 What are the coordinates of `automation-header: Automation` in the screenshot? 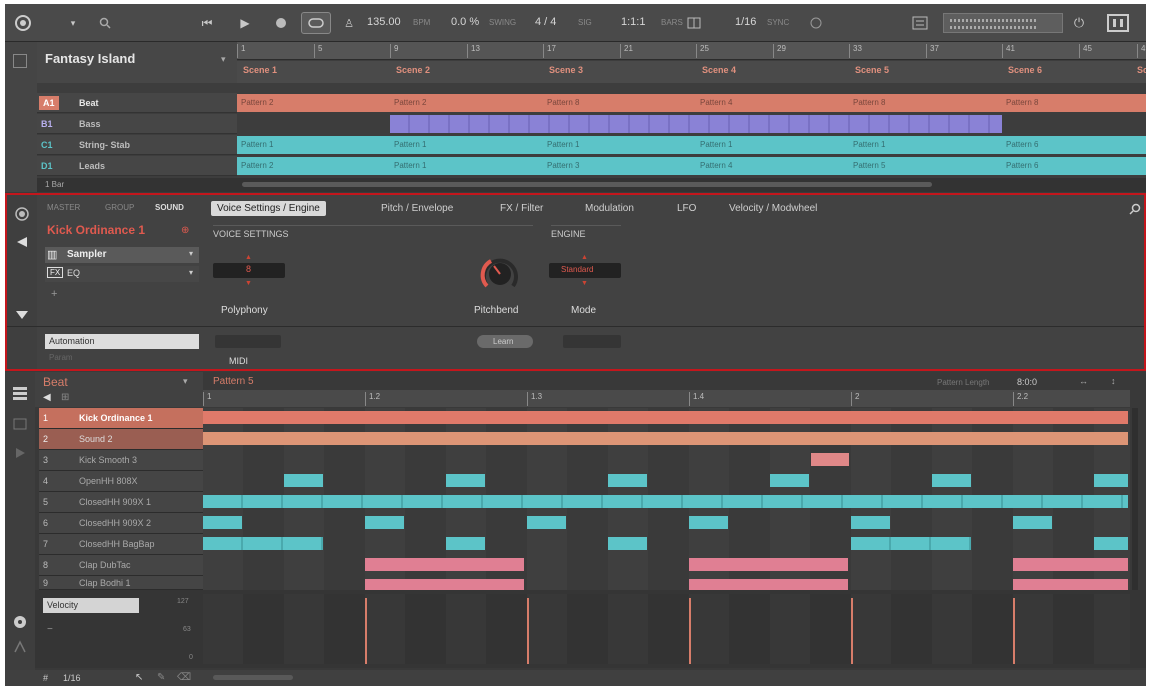 It's located at (122, 341).